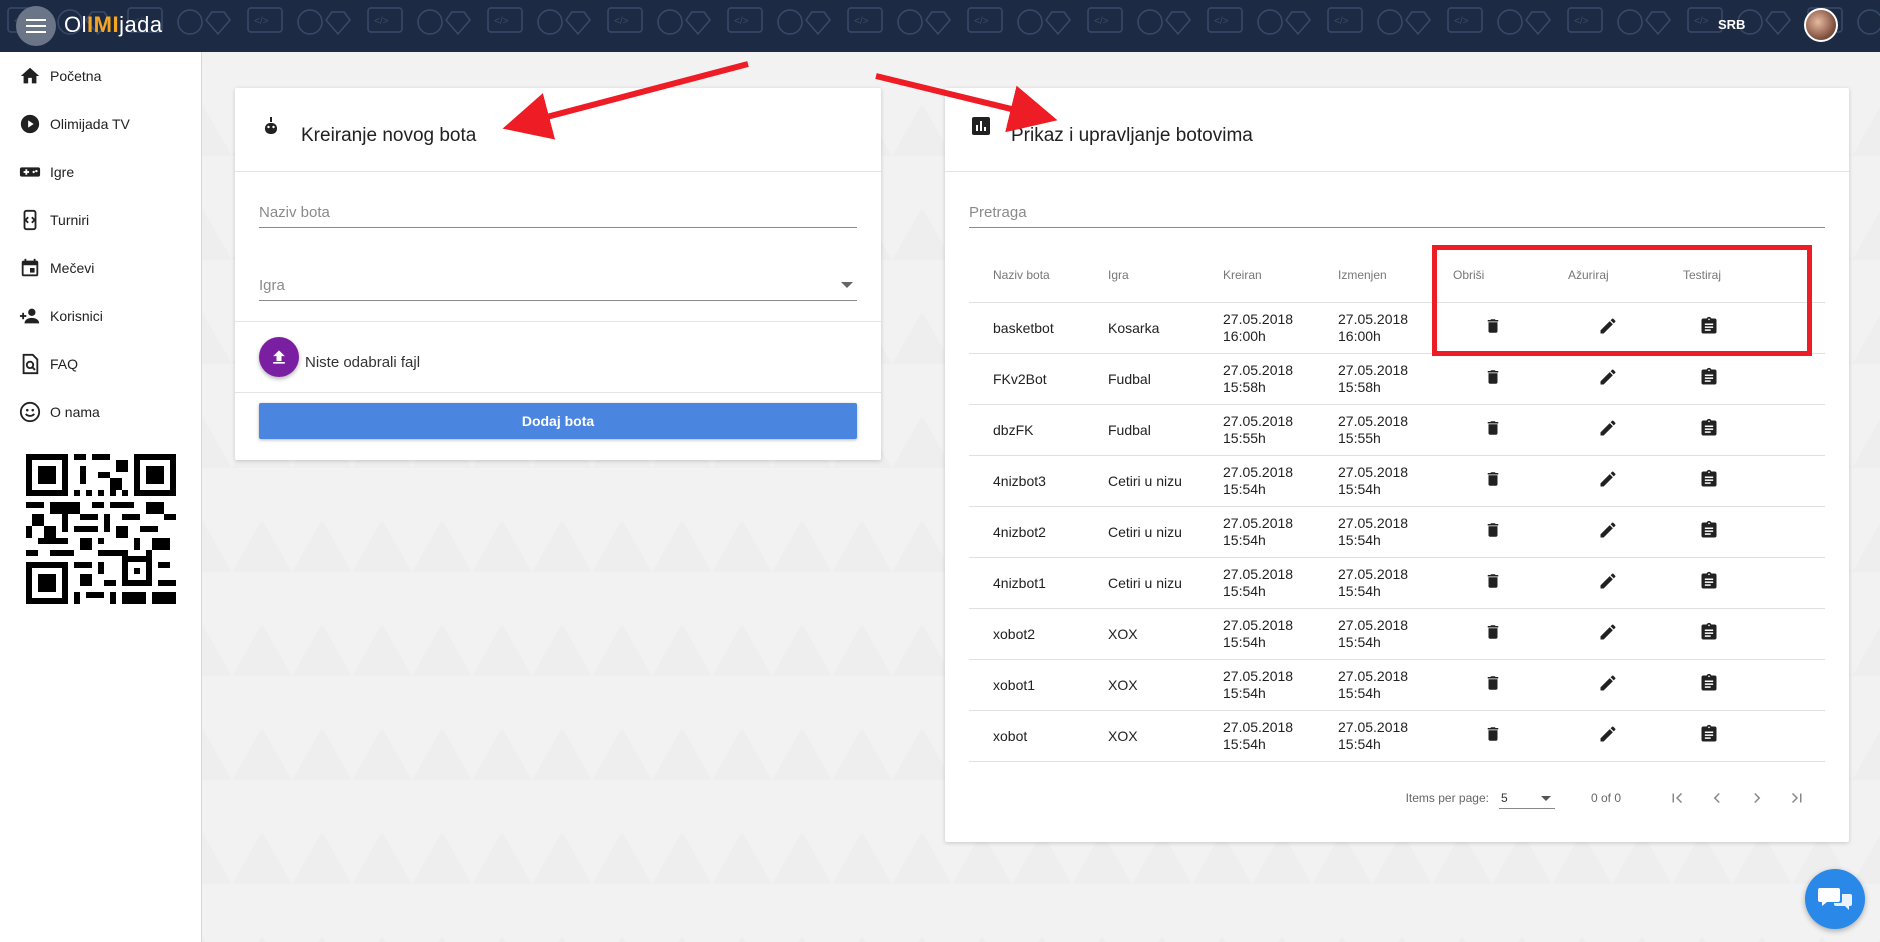 The width and height of the screenshot is (1880, 942). What do you see at coordinates (100, 412) in the screenshot?
I see `sidebar-item-o-nama: O nama` at bounding box center [100, 412].